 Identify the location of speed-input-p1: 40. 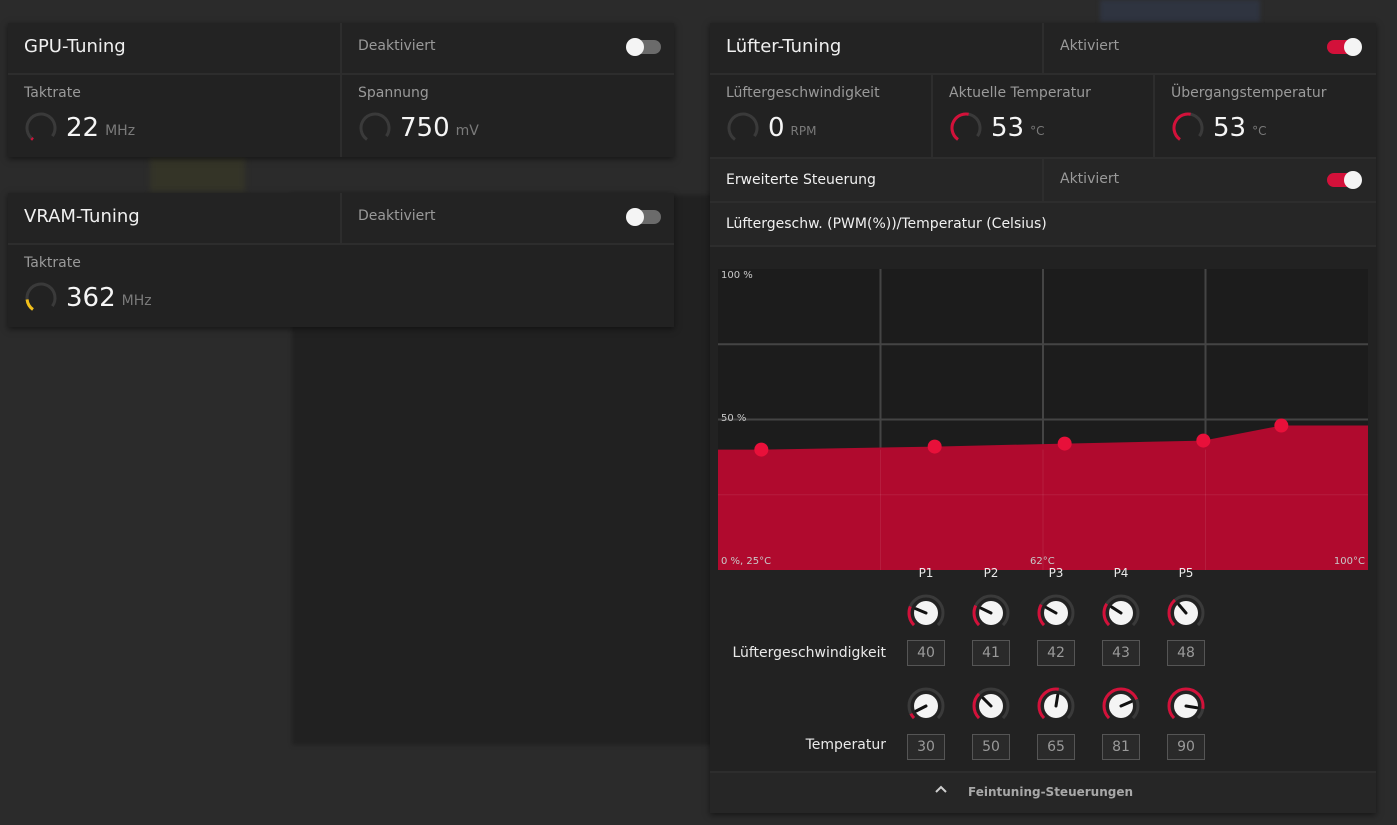
(926, 653).